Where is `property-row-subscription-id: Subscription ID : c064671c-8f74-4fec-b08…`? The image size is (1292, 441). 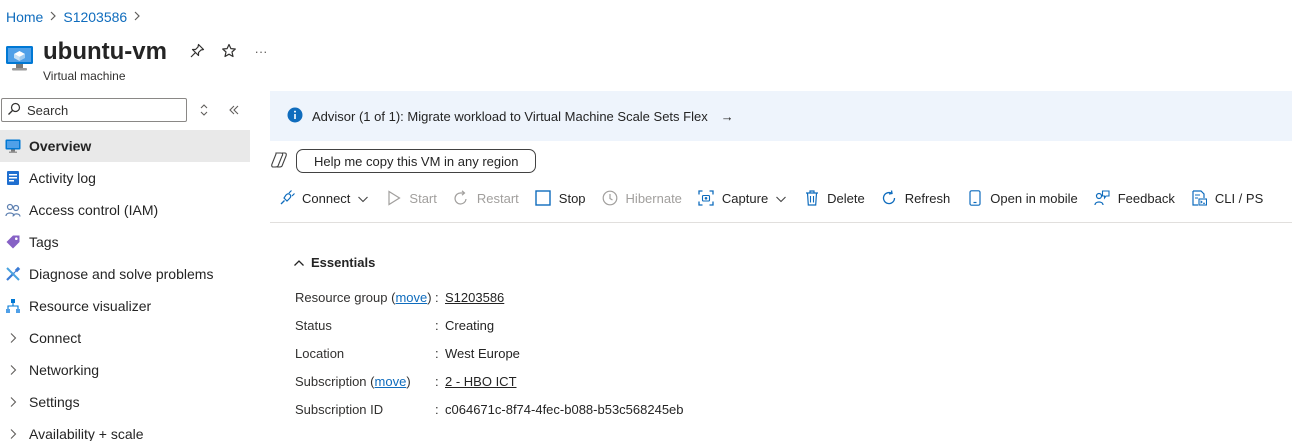
property-row-subscription-id: Subscription ID : c064671c-8f74-4fec-b08… is located at coordinates (595, 409).